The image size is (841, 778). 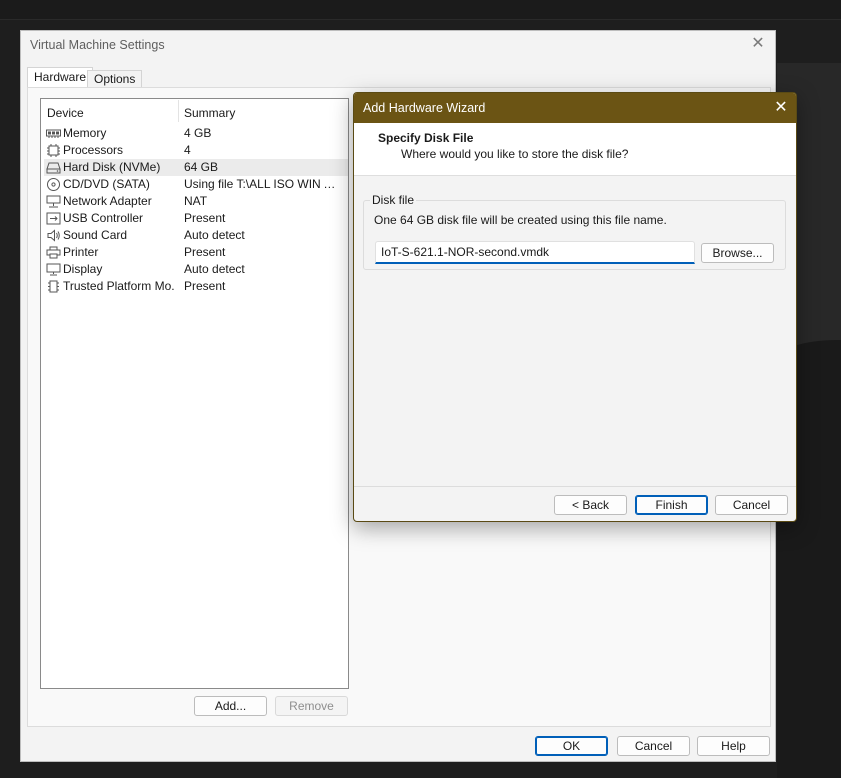 What do you see at coordinates (95, 235) in the screenshot?
I see `device-name: Sound Card` at bounding box center [95, 235].